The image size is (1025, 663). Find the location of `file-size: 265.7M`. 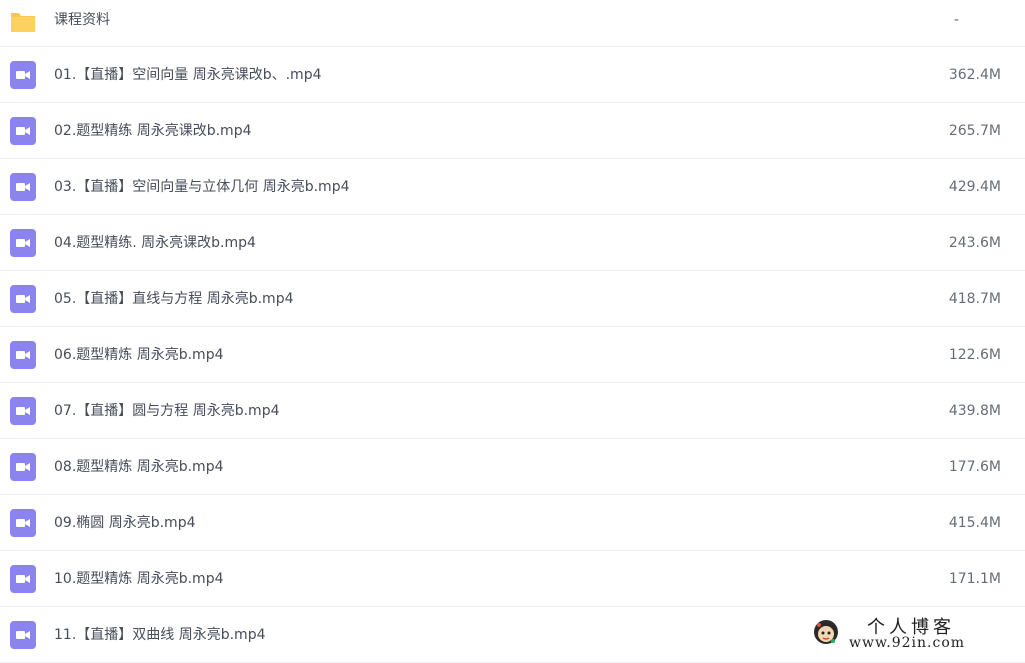

file-size: 265.7M is located at coordinates (974, 131).